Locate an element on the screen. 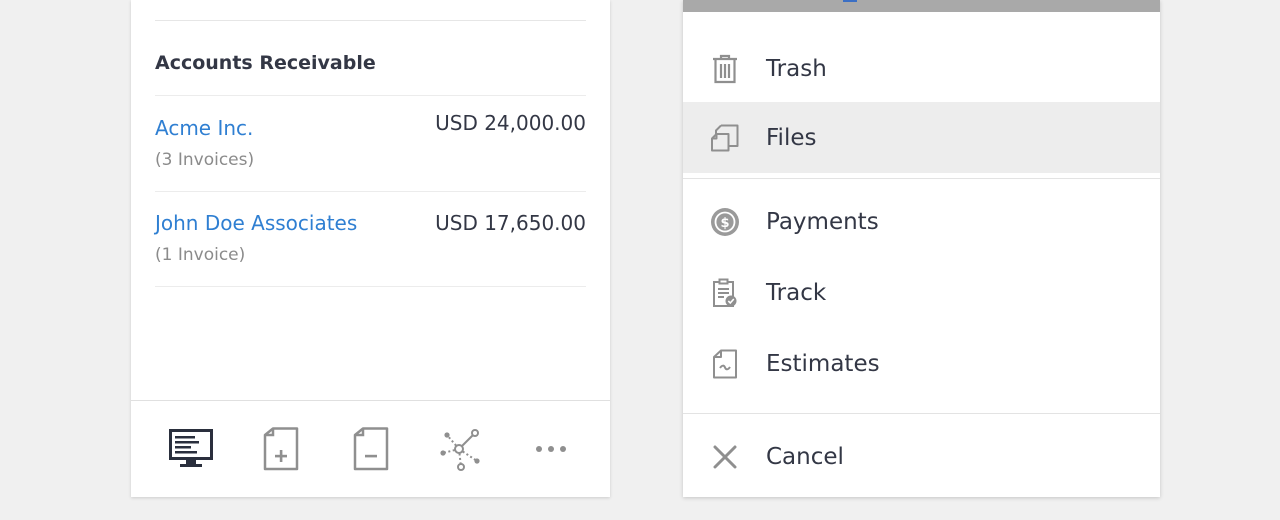  sheet-header is located at coordinates (921, 6).